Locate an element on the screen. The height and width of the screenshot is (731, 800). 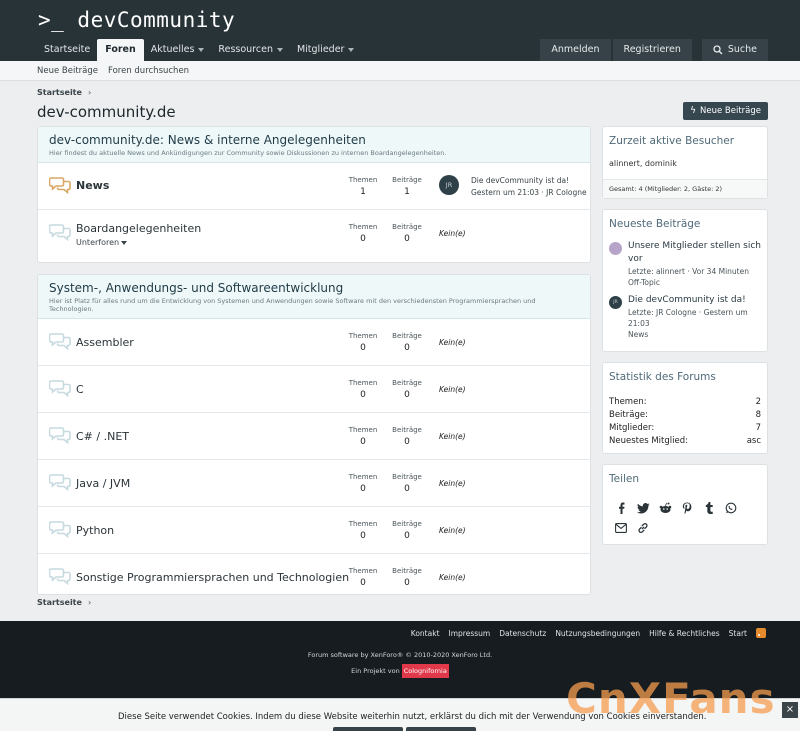
stat-key: Themen: is located at coordinates (628, 402).